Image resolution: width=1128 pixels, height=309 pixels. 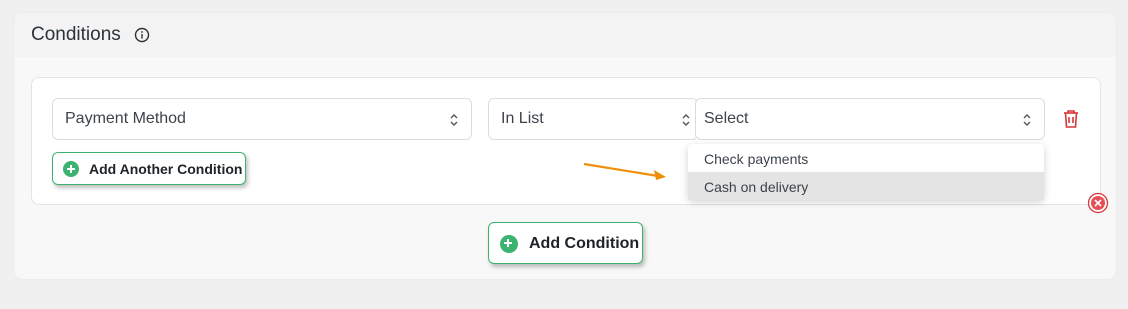 What do you see at coordinates (593, 119) in the screenshot?
I see `operator-select: In List` at bounding box center [593, 119].